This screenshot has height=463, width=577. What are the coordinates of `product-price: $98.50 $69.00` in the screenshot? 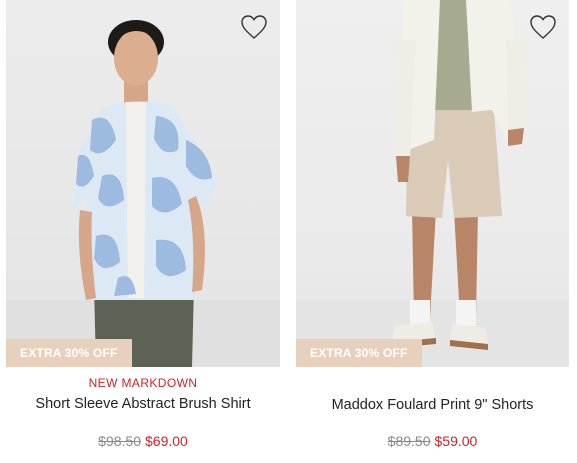 It's located at (143, 441).